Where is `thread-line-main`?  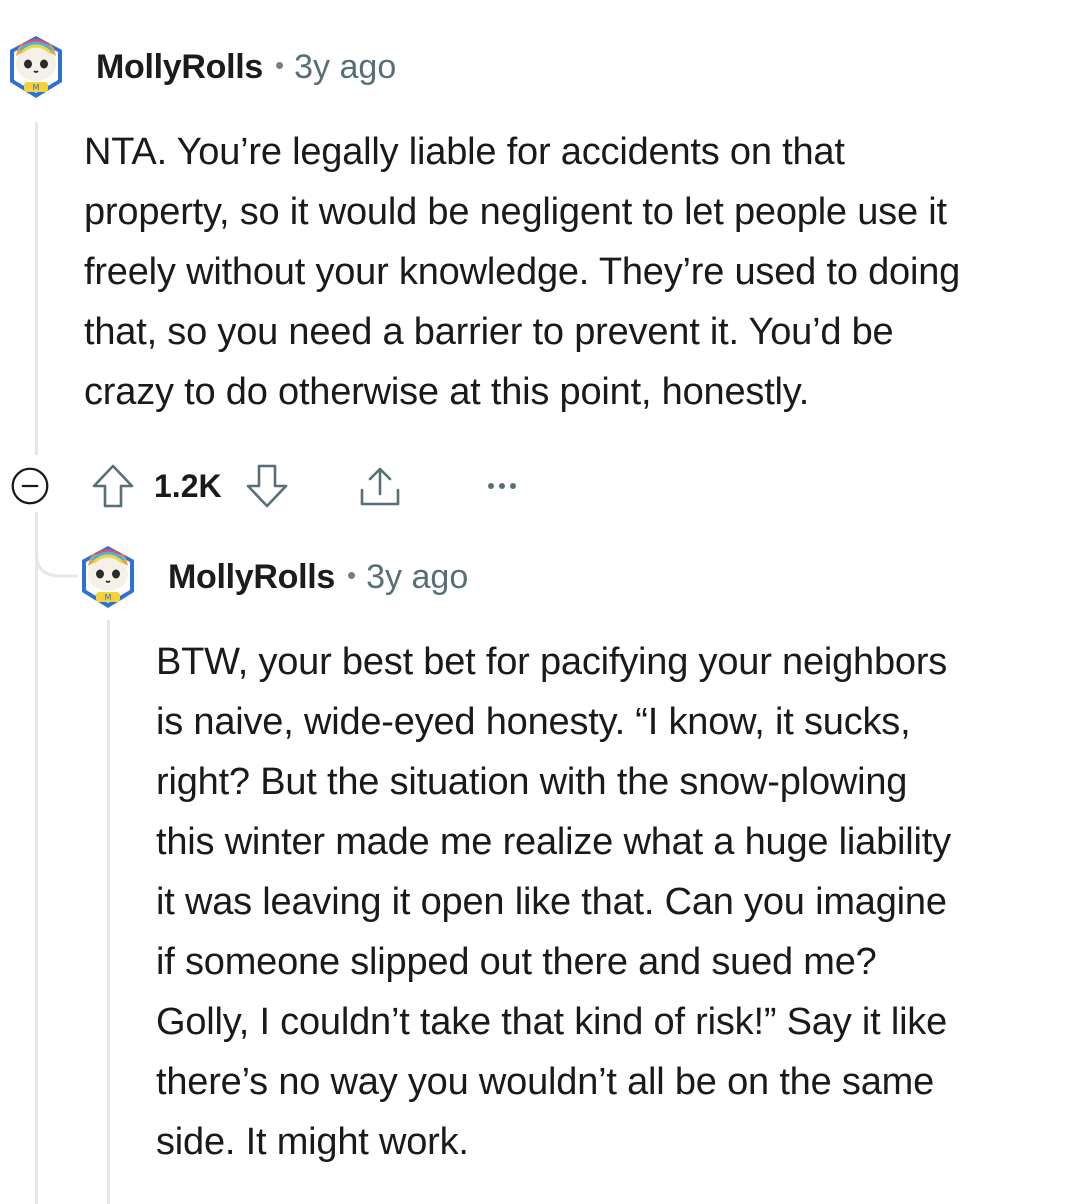 thread-line-main is located at coordinates (36, 288).